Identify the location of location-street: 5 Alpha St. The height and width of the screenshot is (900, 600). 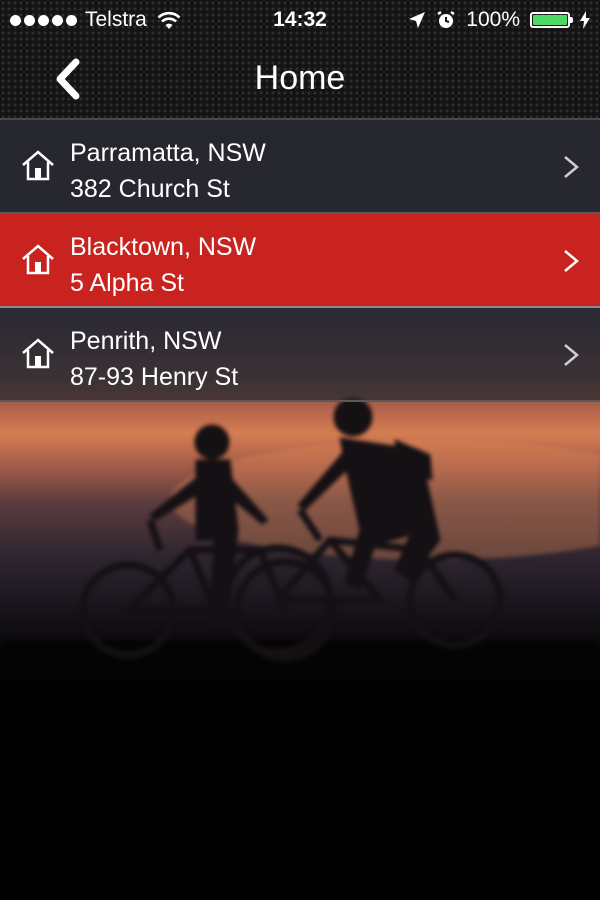
(127, 283).